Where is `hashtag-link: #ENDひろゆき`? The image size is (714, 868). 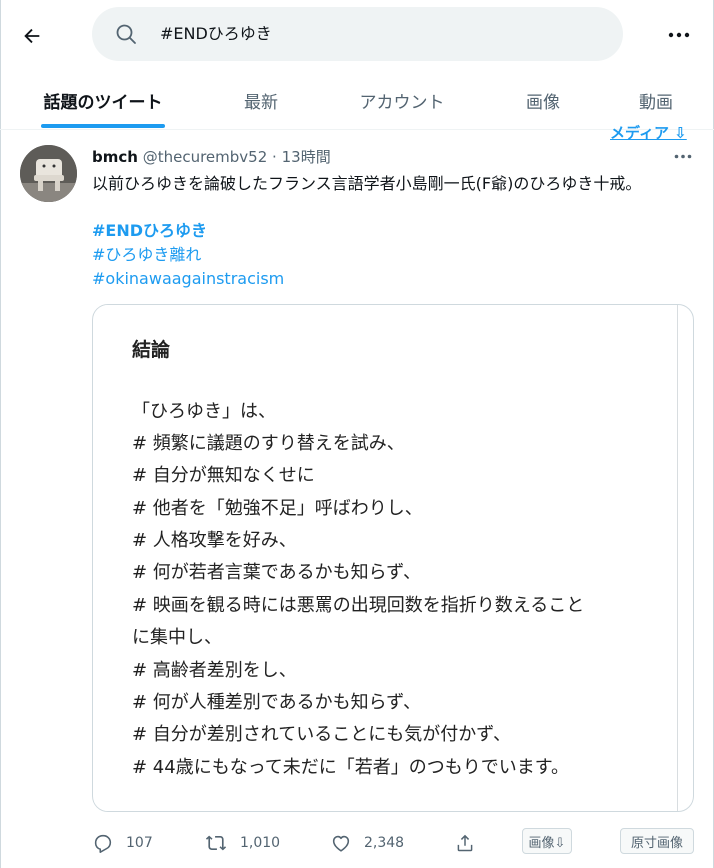 hashtag-link: #ENDひろゆき is located at coordinates (149, 230).